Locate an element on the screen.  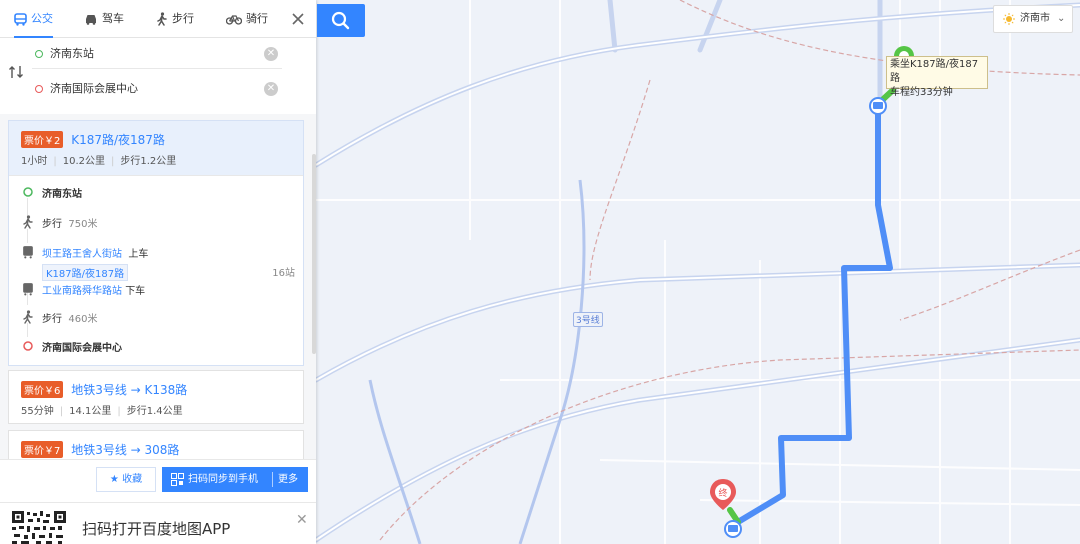
app-download-bar: 扫码打开百度地图APP ✕ is located at coordinates (158, 523).